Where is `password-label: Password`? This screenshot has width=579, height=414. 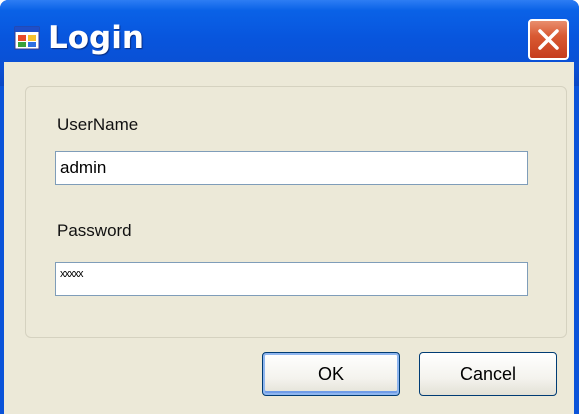
password-label: Password is located at coordinates (94, 230).